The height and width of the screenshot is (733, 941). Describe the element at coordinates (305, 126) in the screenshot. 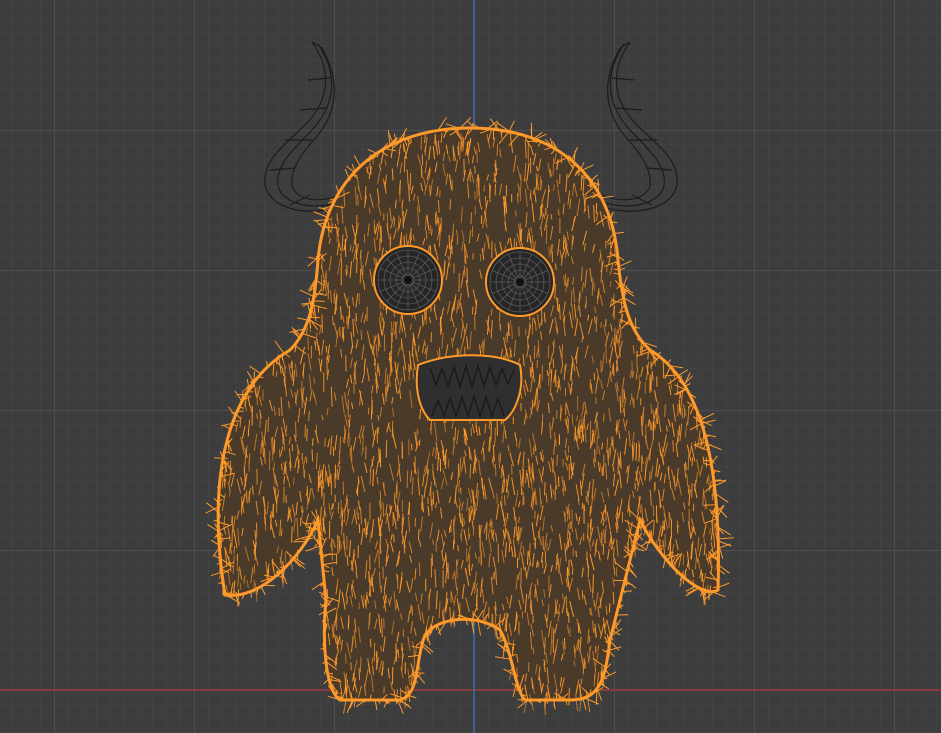

I see `horn-left` at that location.